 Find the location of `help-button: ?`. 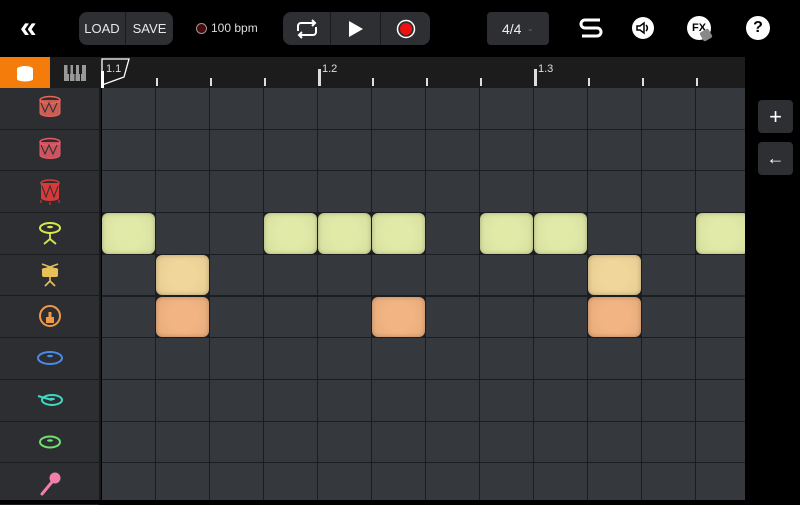

help-button: ? is located at coordinates (758, 28).